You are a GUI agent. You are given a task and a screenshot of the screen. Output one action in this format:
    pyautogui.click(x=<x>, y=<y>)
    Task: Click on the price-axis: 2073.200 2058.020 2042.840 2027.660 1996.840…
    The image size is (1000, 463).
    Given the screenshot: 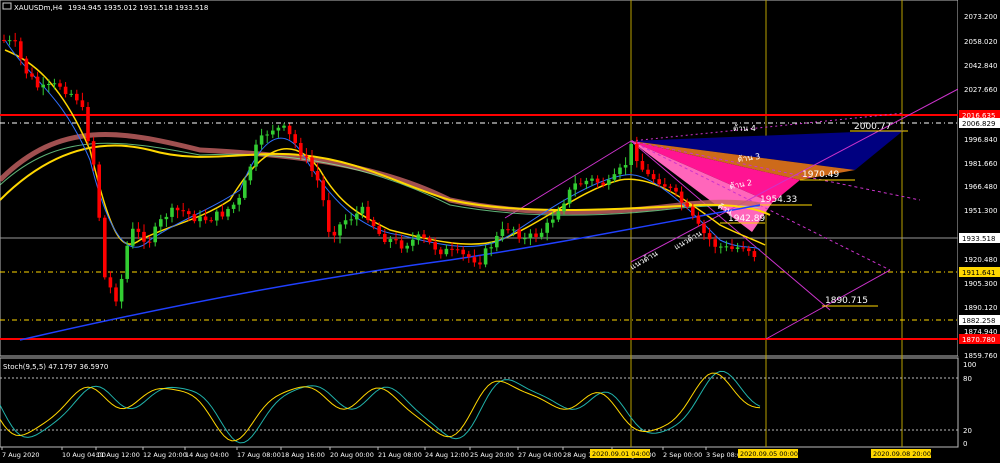 What is the action you would take?
    pyautogui.click(x=979, y=180)
    